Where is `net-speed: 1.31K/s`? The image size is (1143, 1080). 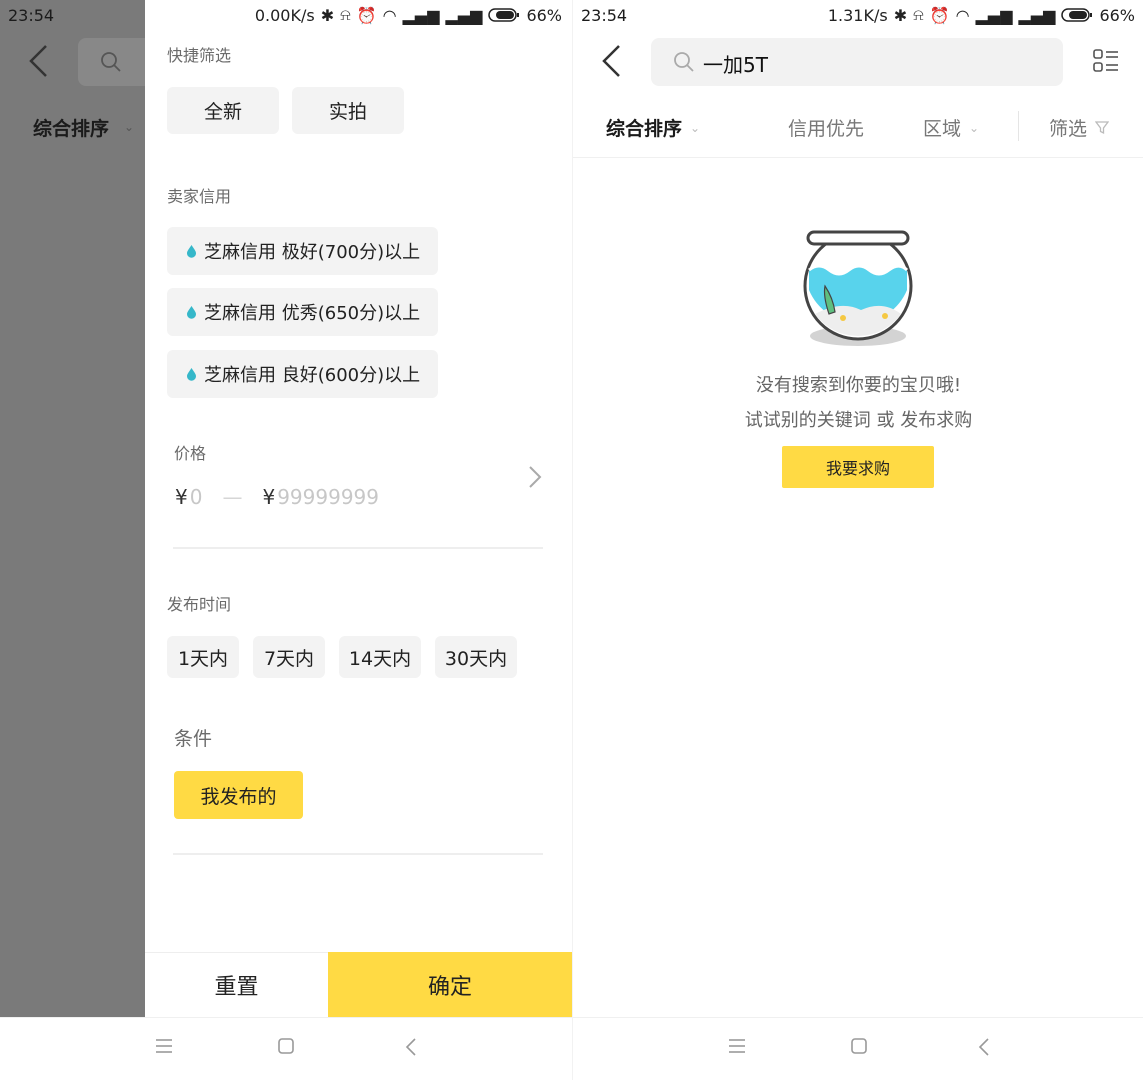 net-speed: 1.31K/s is located at coordinates (857, 15).